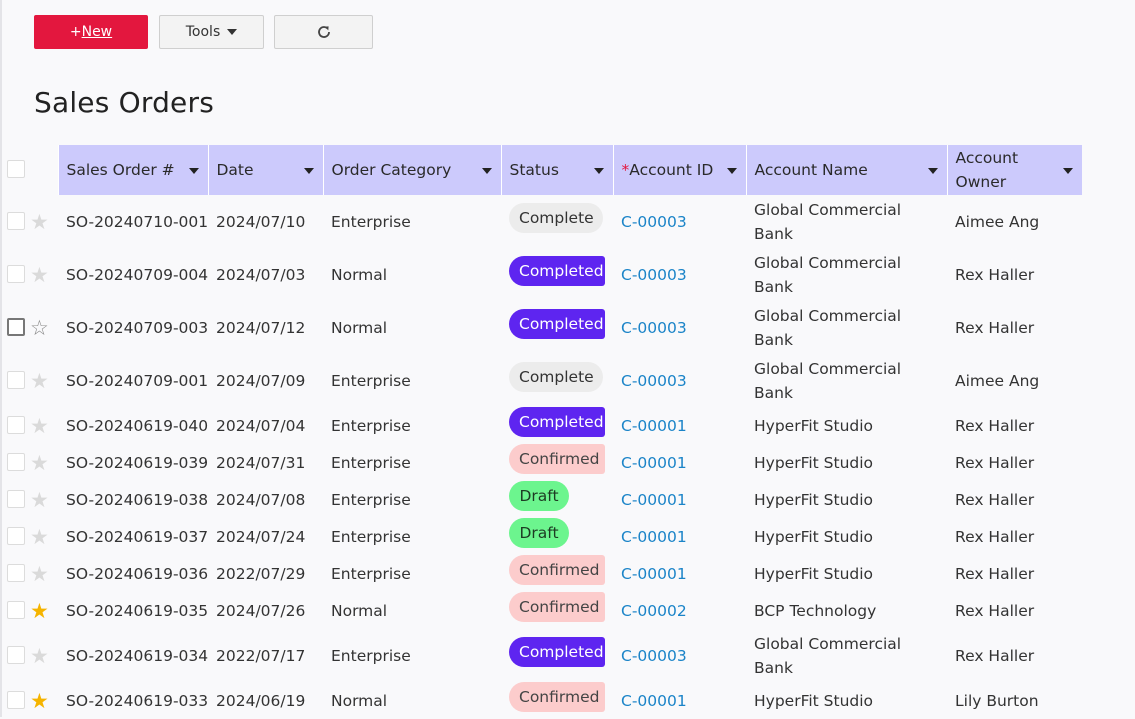 This screenshot has height=719, width=1135. Describe the element at coordinates (556, 377) in the screenshot. I see `status-badge: Complete` at that location.